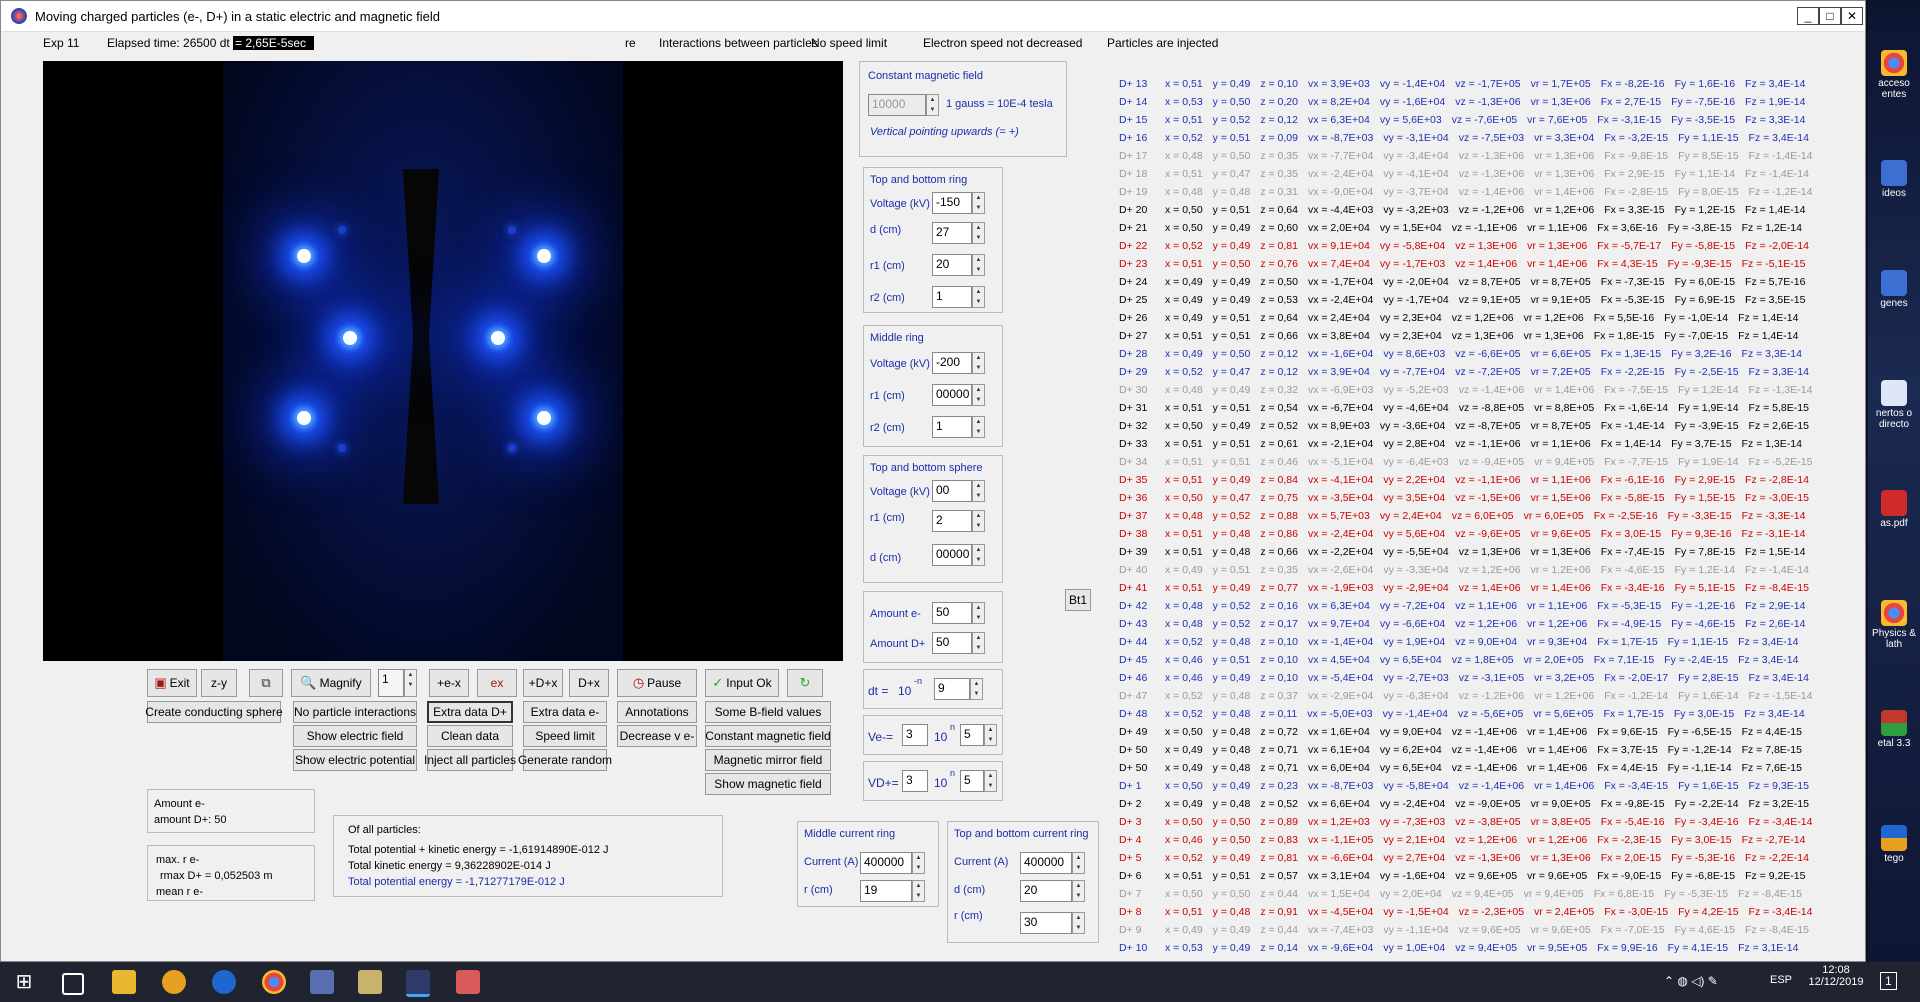 The height and width of the screenshot is (1002, 1920). What do you see at coordinates (24, 982) in the screenshot?
I see `start-icon: ⊞` at bounding box center [24, 982].